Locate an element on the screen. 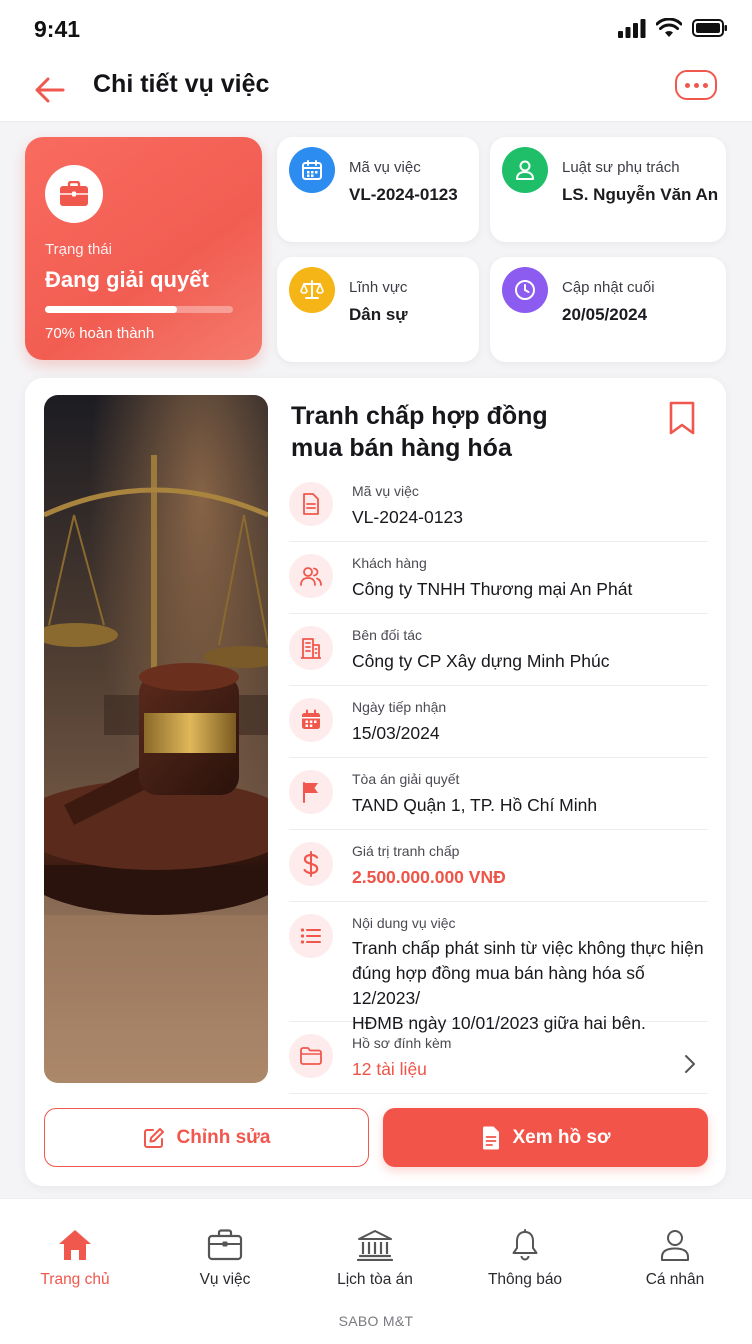 The image size is (752, 1344). tab-label: Thông báo is located at coordinates (525, 1279).